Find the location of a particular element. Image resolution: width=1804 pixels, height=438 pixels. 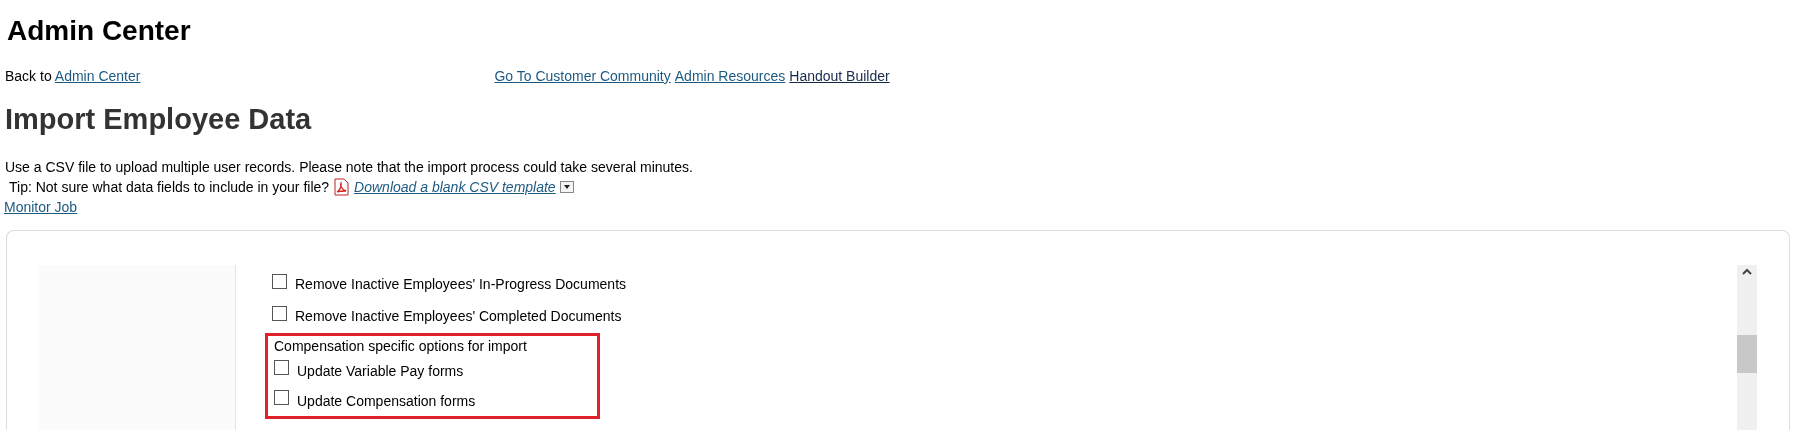

back-label: Back to is located at coordinates (29, 75).